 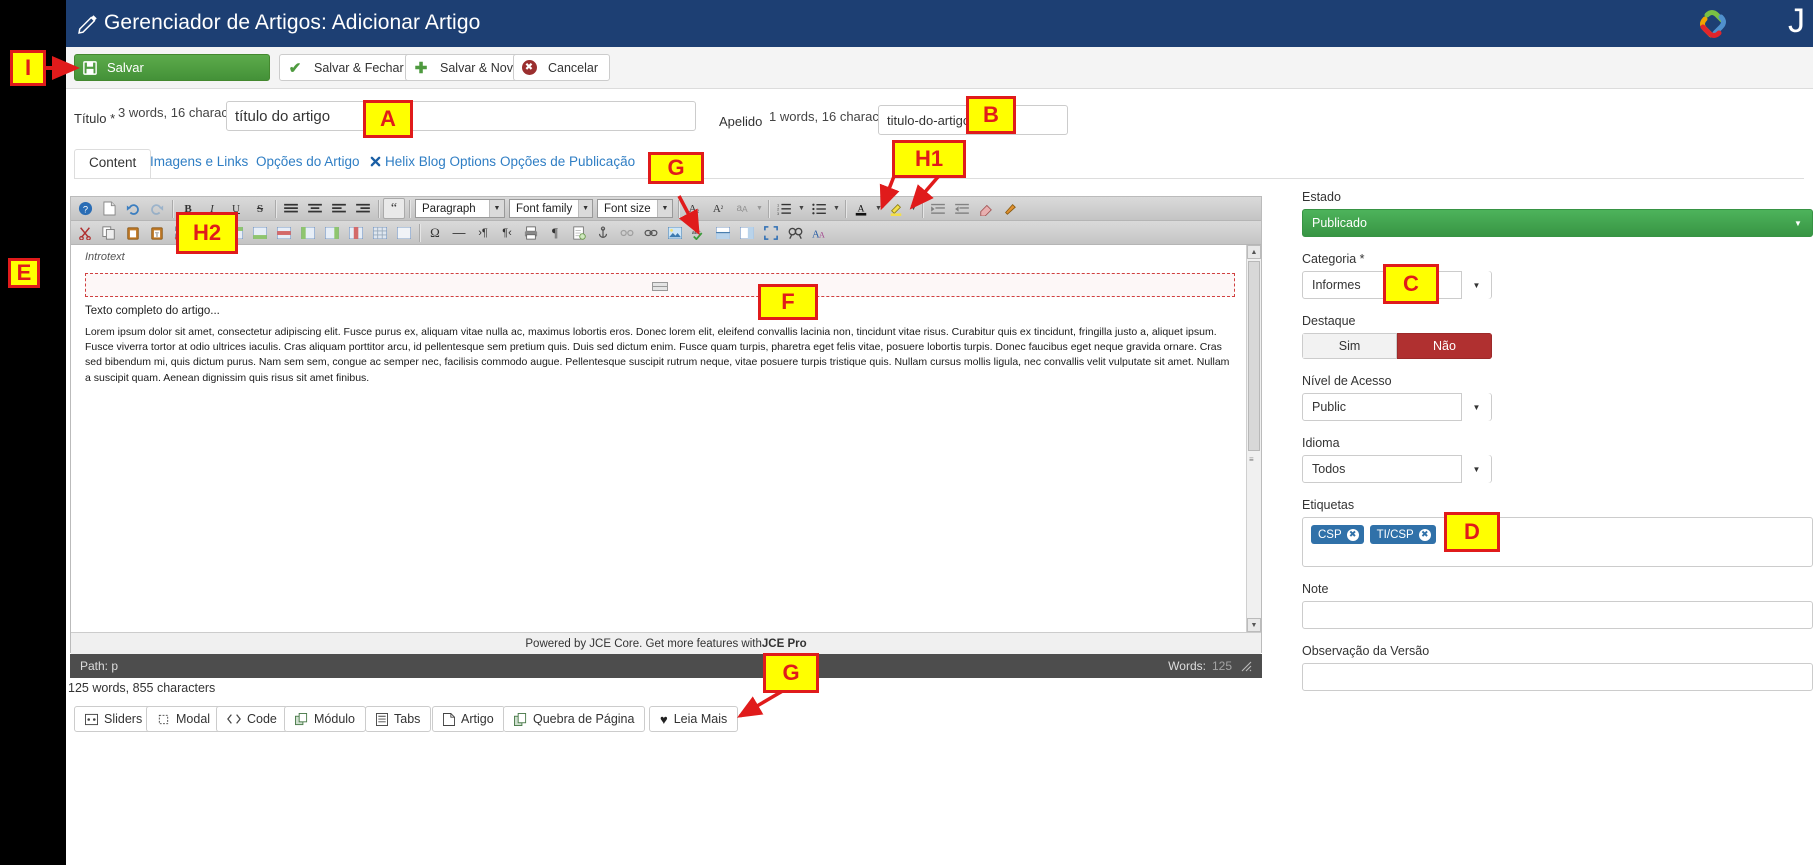 I want to click on cancel-button: ✖ Cancelar, so click(x=562, y=67).